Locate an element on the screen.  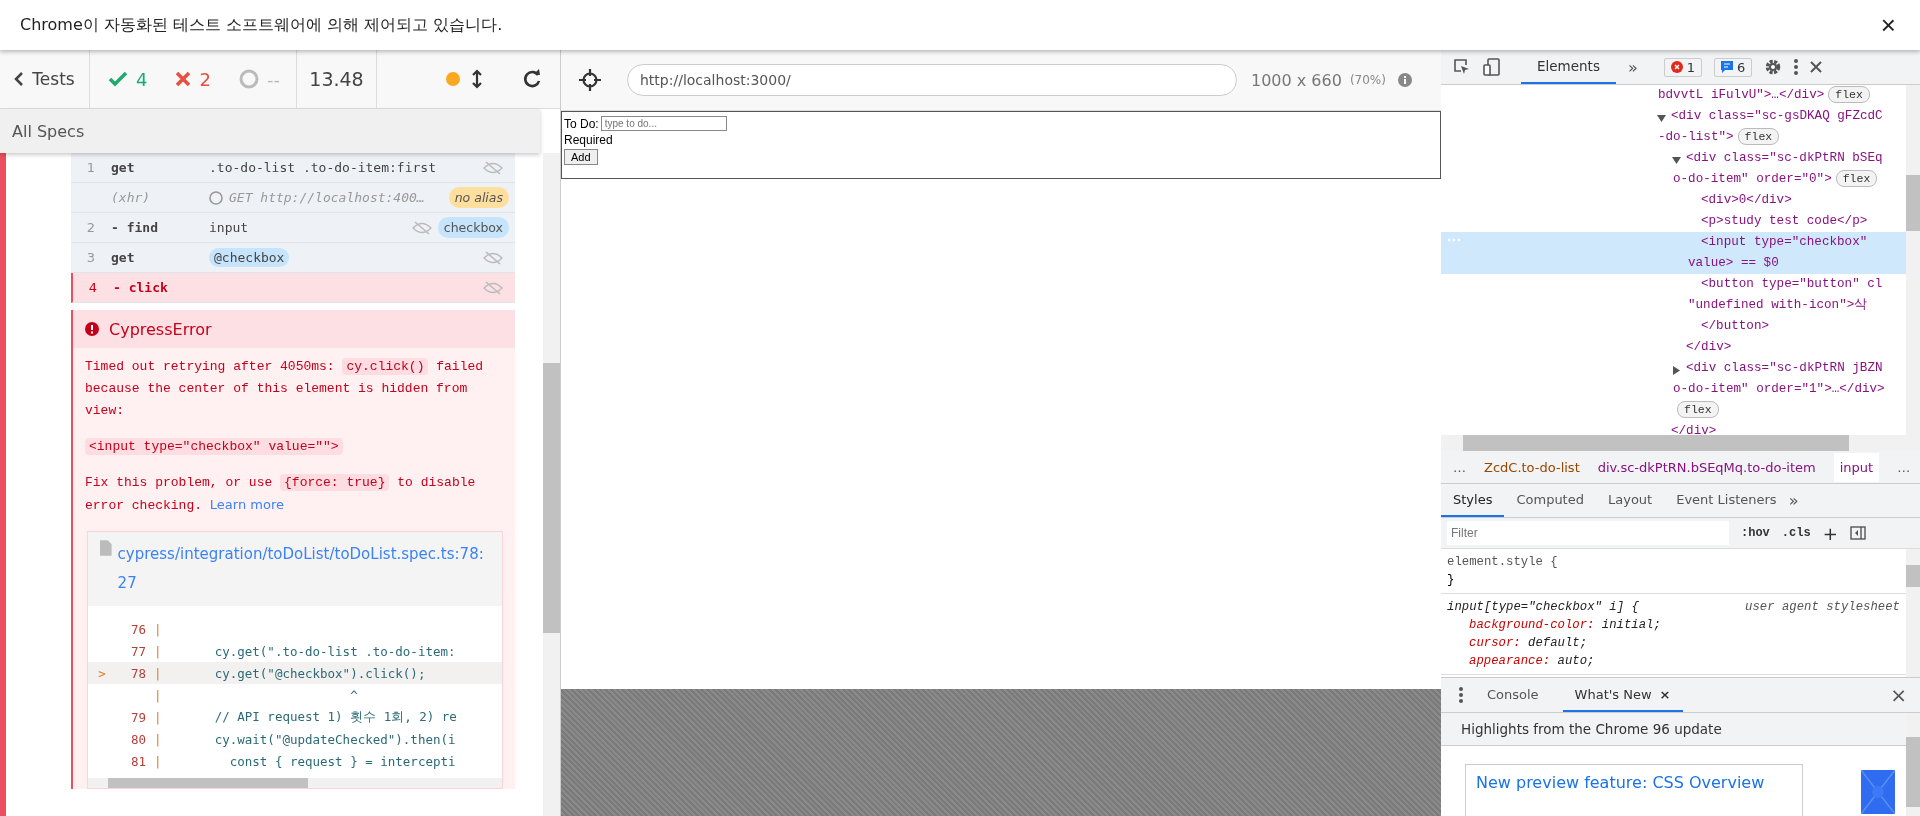
todo-label: To Do: is located at coordinates (581, 123).